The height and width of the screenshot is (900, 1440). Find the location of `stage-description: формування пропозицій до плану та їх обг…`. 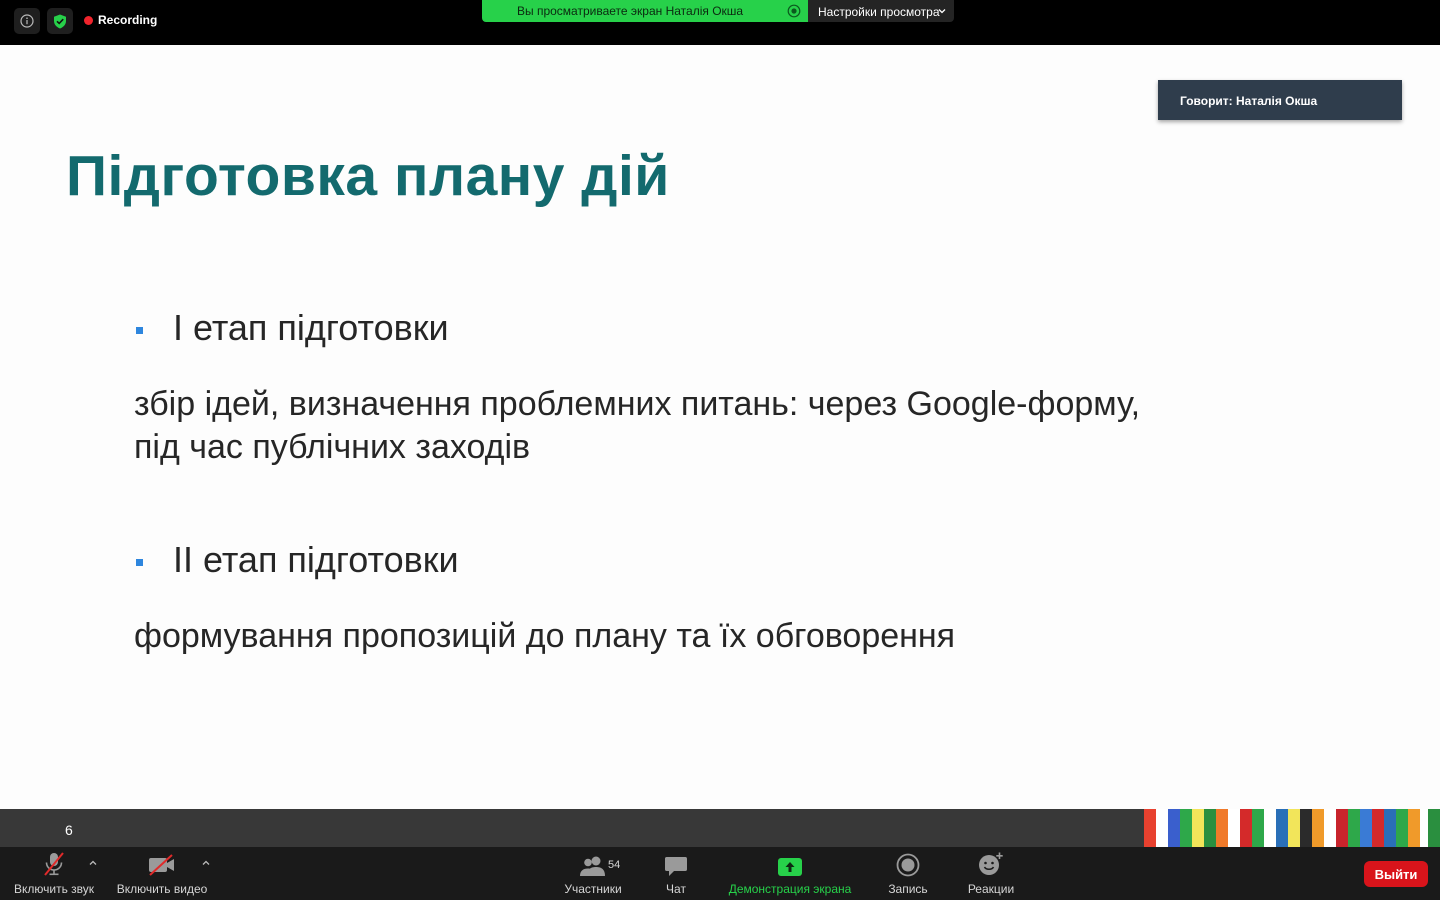

stage-description: формування пропозицій до плану та їх обг… is located at coordinates (544, 636).